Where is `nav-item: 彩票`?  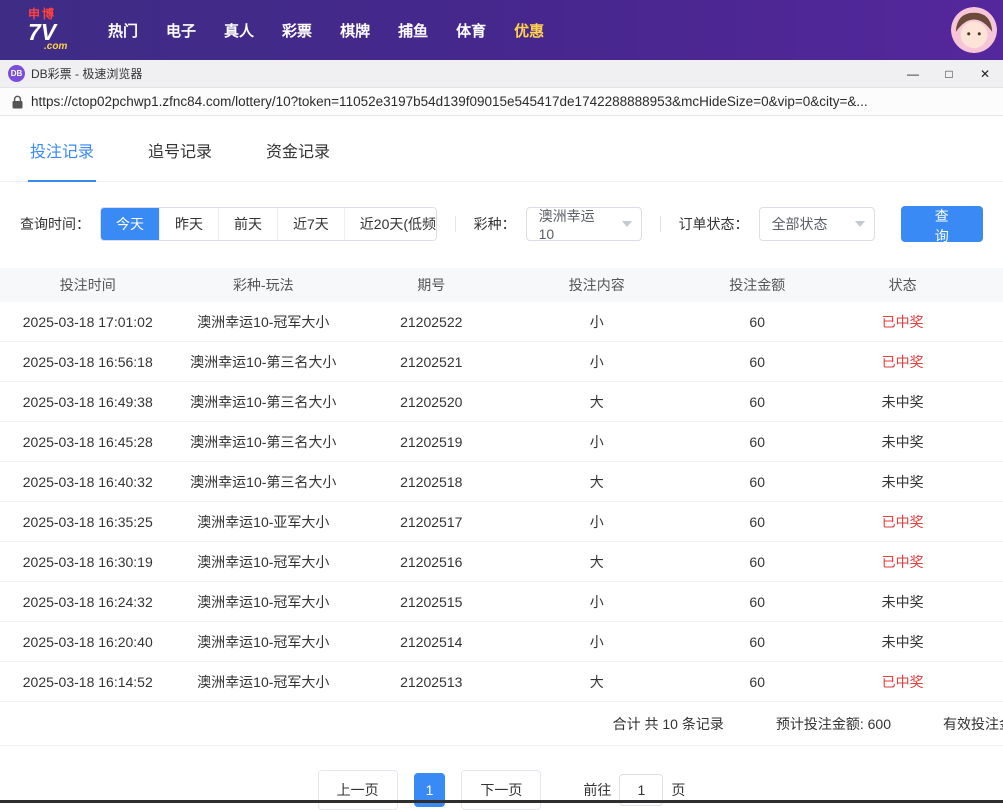
nav-item: 彩票 is located at coordinates (297, 30).